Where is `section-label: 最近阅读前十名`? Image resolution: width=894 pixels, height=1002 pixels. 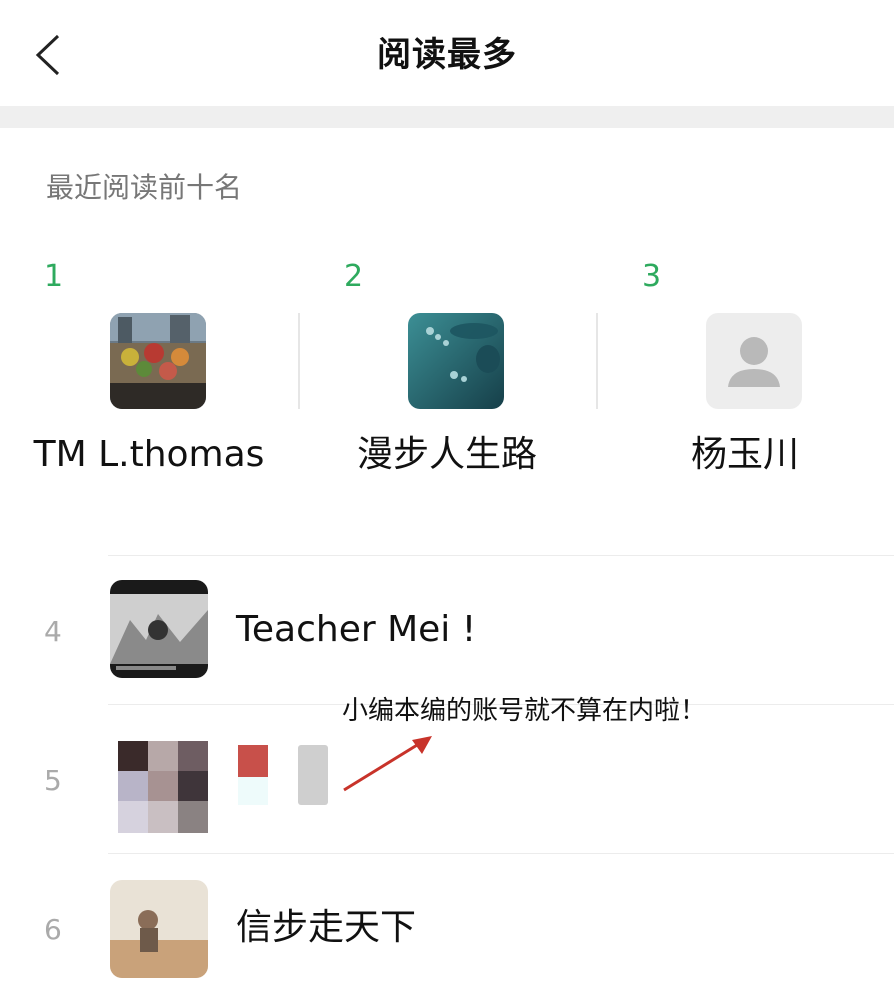 section-label: 最近阅读前十名 is located at coordinates (144, 187).